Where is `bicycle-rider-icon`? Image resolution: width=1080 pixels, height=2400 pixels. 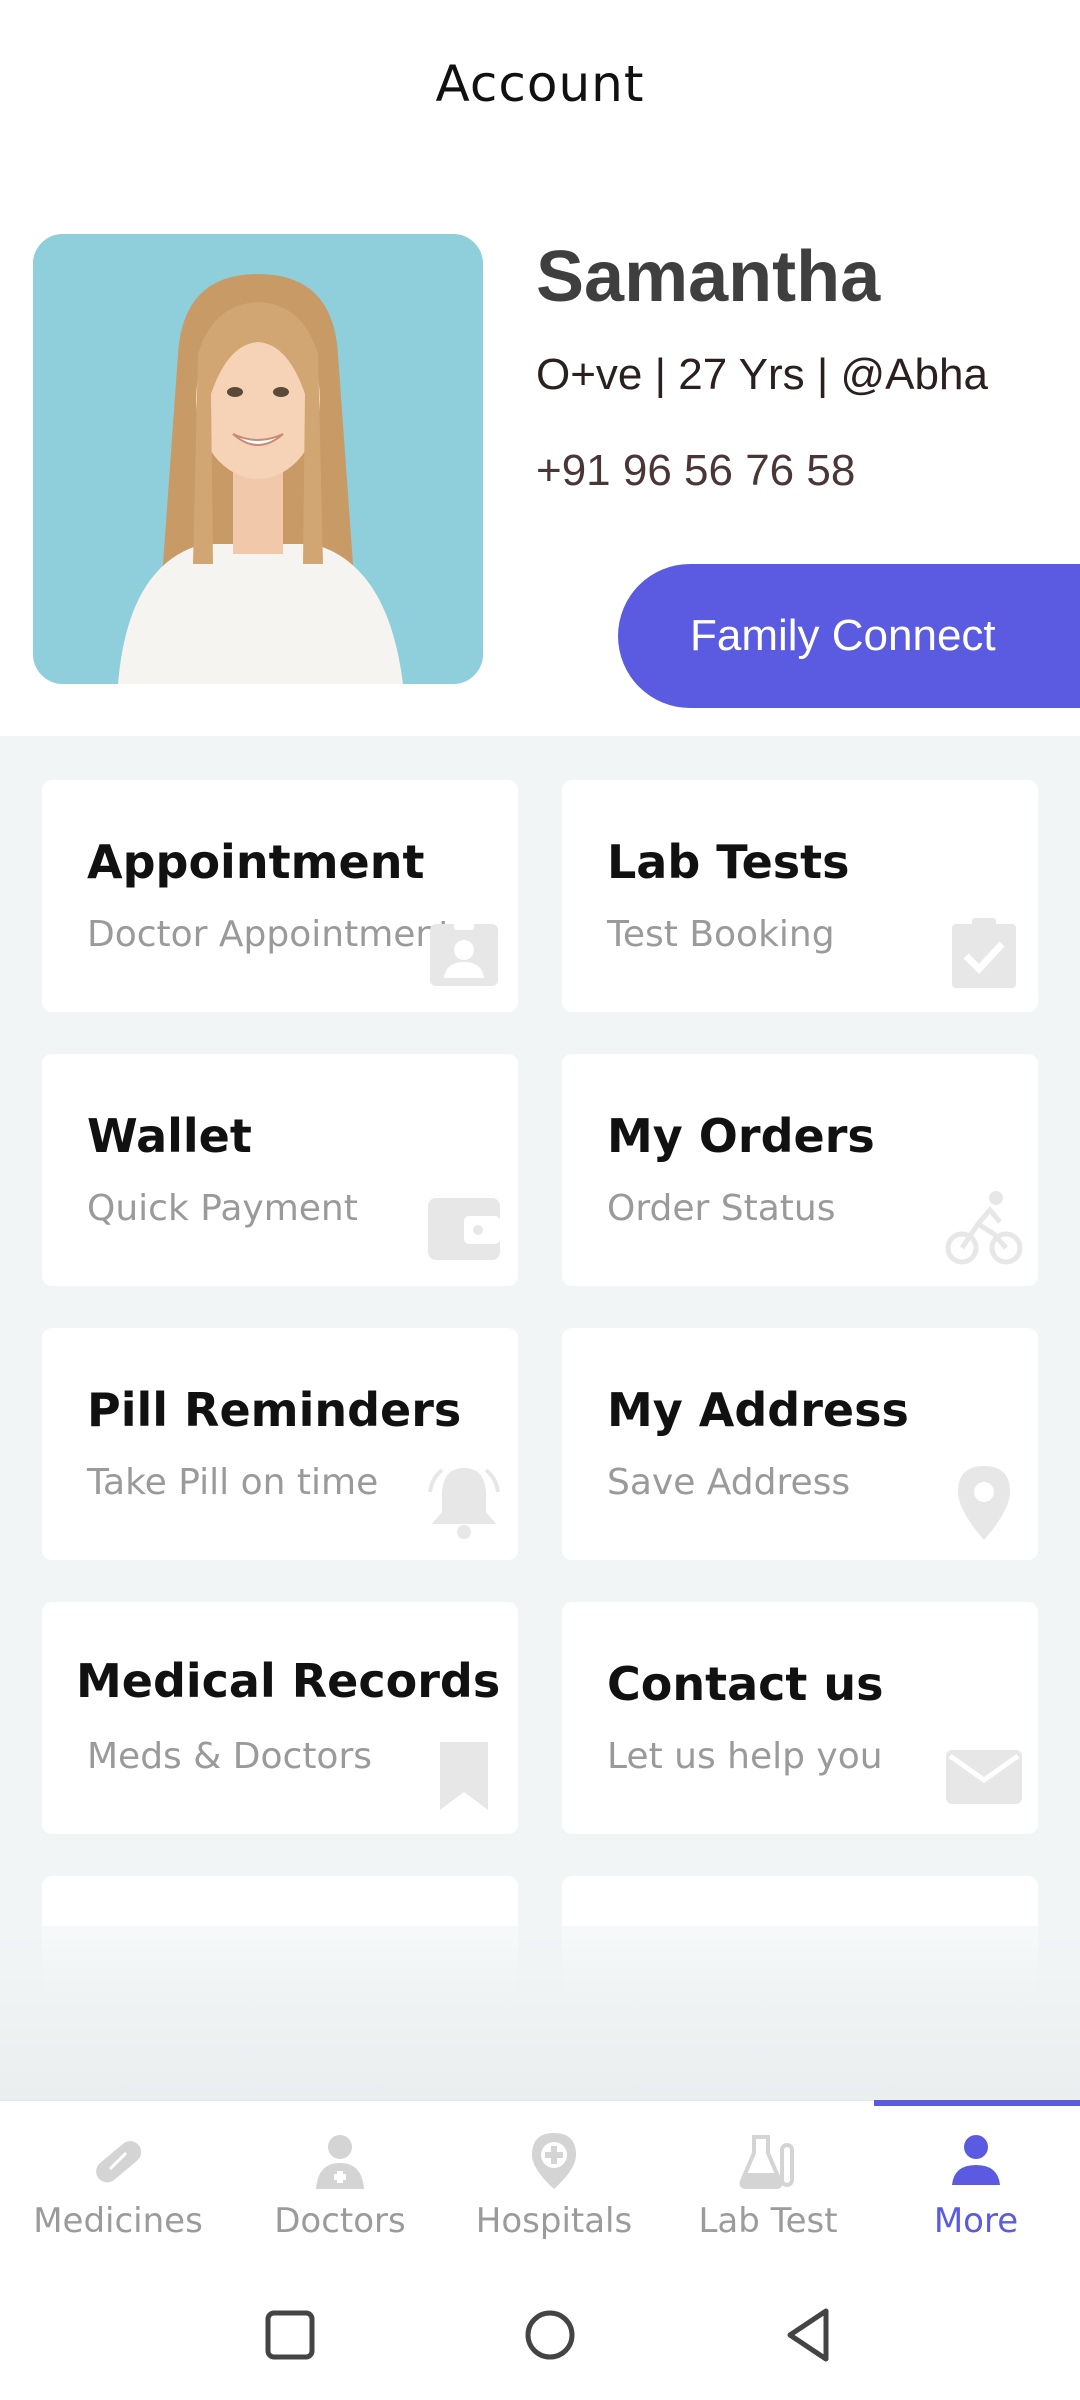
bicycle-rider-icon is located at coordinates (984, 1228).